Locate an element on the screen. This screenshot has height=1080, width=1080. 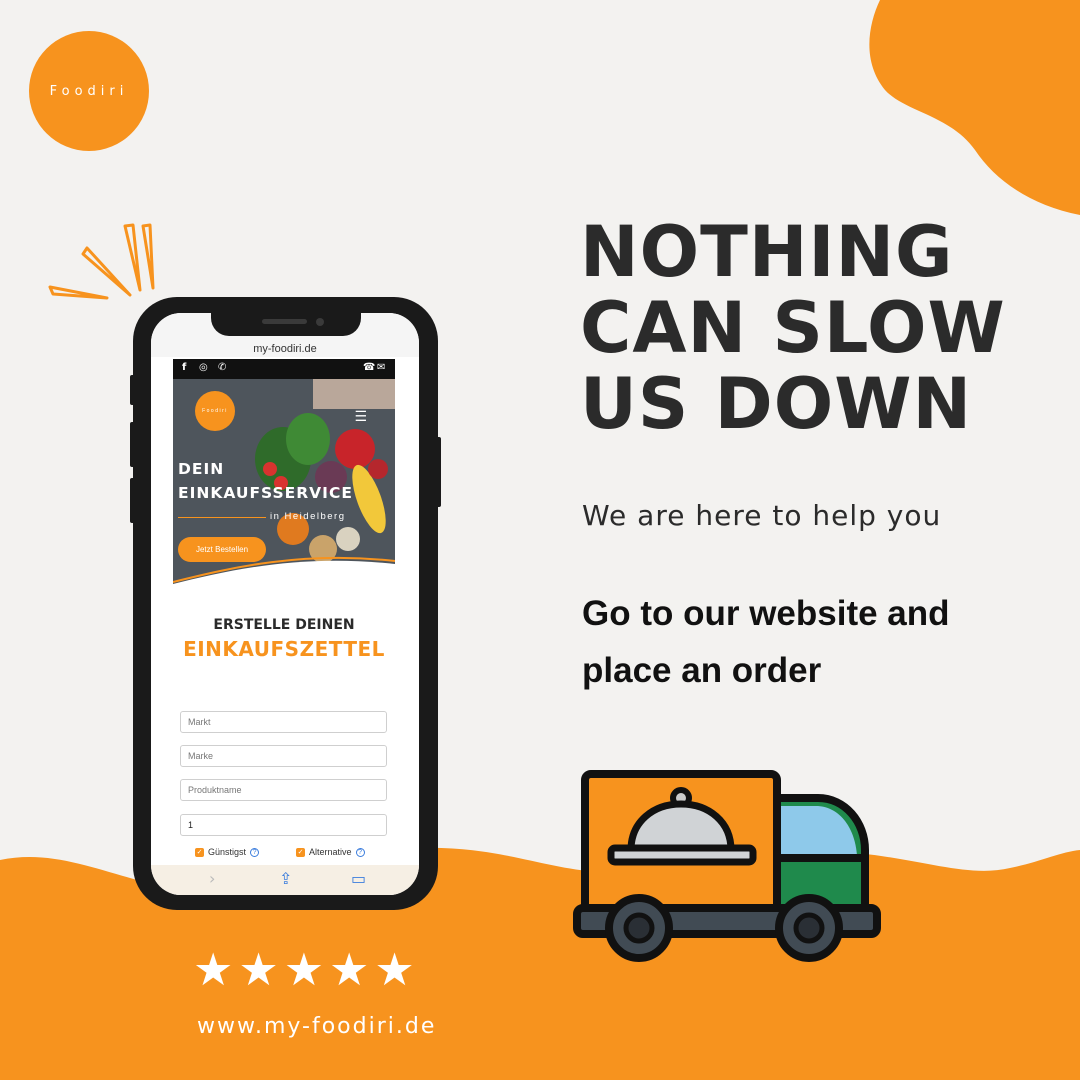
headline-line-2: CAN SLOW is located at coordinates (793, 328).